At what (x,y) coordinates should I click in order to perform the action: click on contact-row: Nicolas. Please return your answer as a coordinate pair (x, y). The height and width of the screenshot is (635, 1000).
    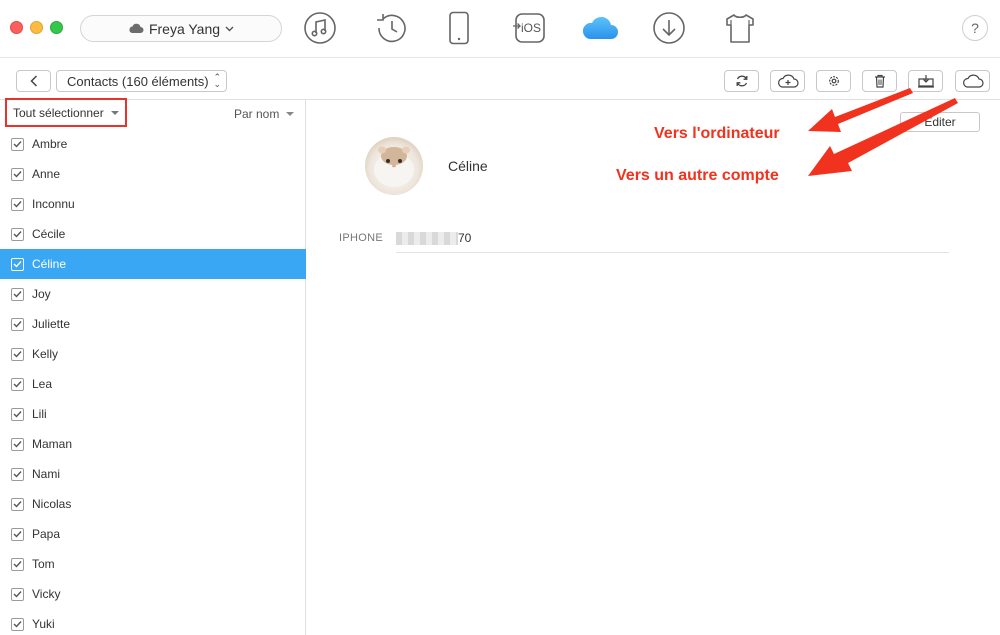
    Looking at the image, I should click on (153, 504).